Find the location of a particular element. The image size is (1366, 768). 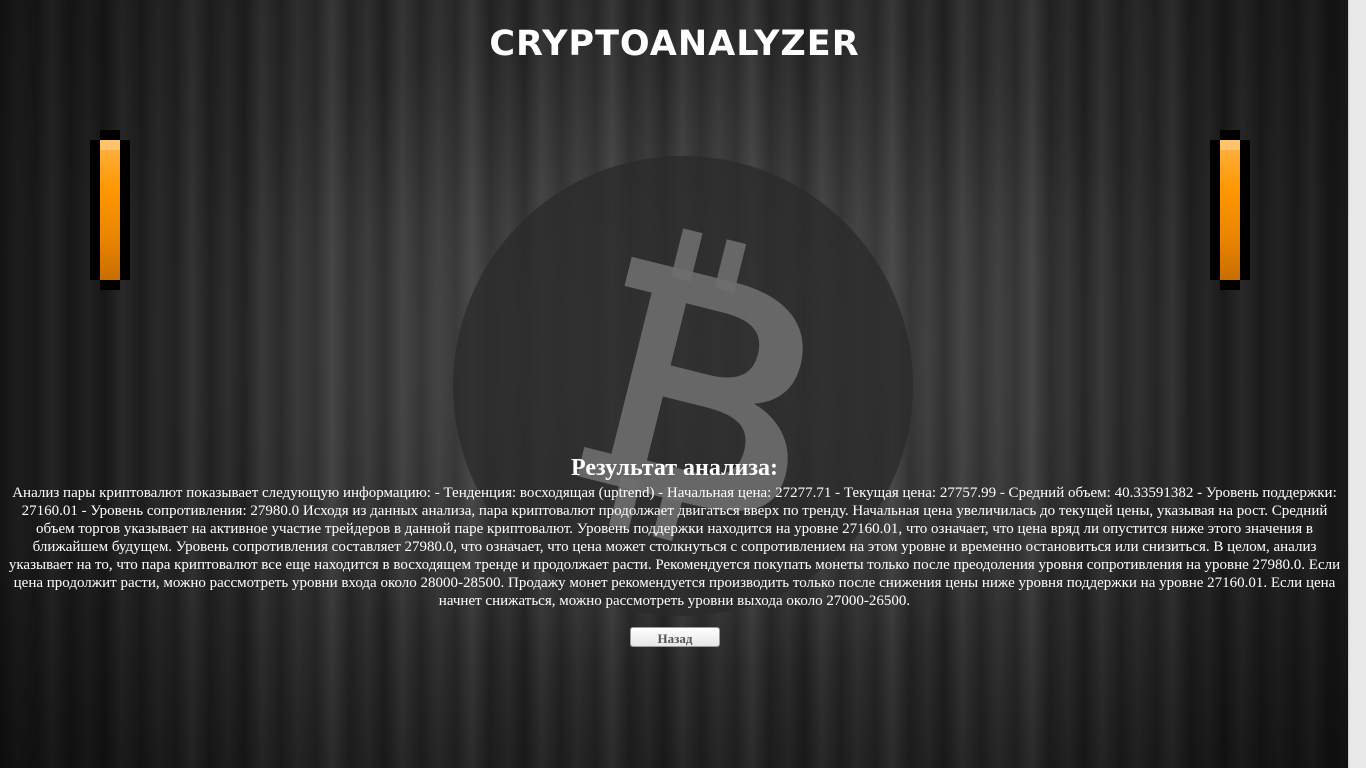

orange-pixel-bar-right is located at coordinates (1230, 210).